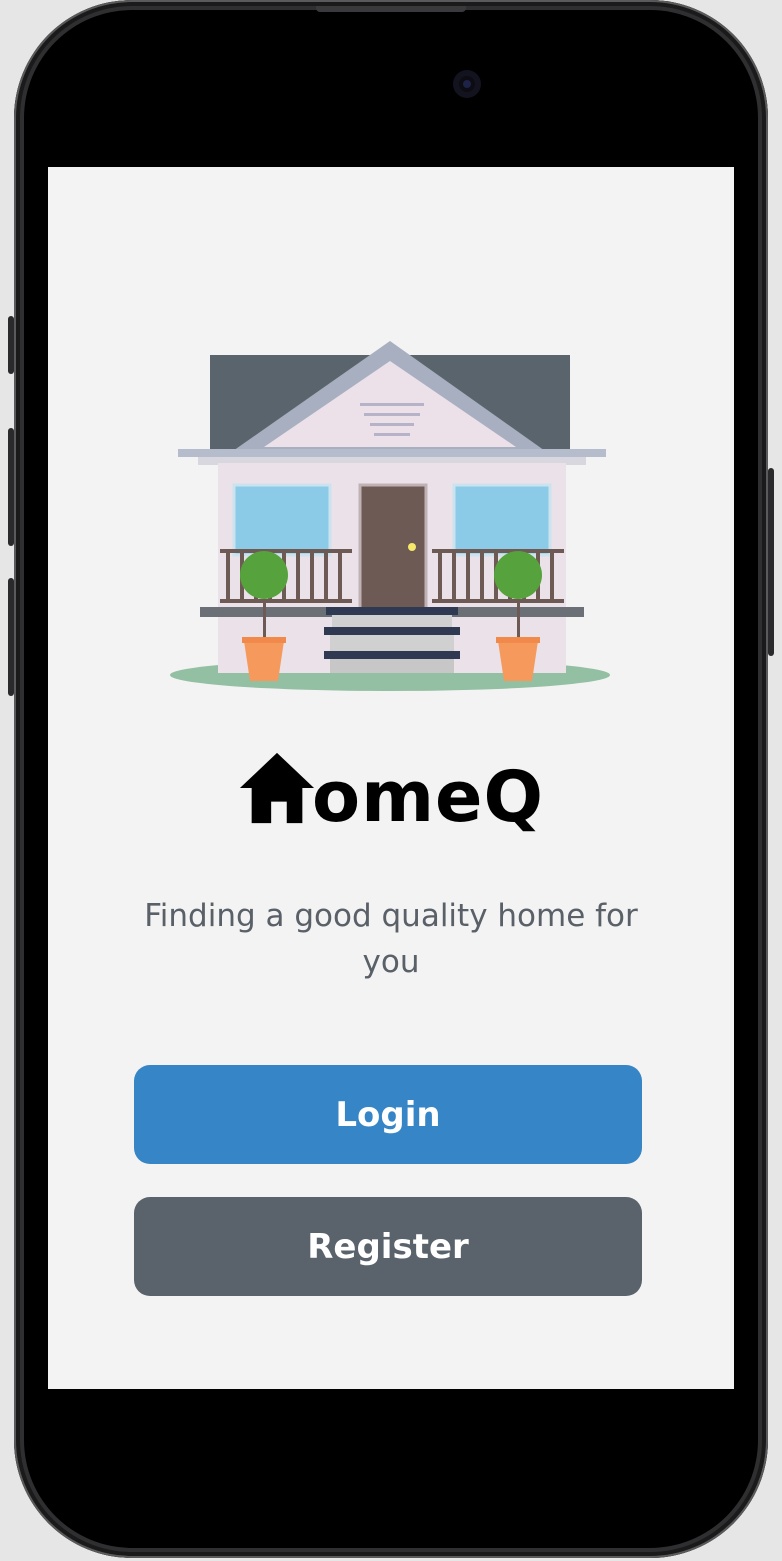 The image size is (782, 1561). I want to click on app-logo: omeQ, so click(391, 795).